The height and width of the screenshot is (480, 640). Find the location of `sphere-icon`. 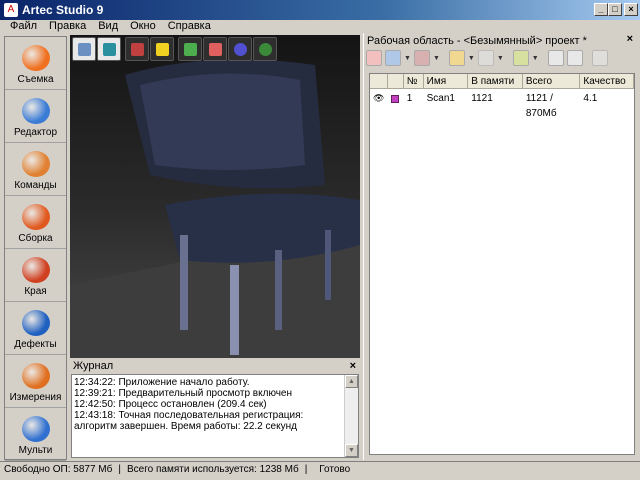

sphere-icon is located at coordinates (240, 49).